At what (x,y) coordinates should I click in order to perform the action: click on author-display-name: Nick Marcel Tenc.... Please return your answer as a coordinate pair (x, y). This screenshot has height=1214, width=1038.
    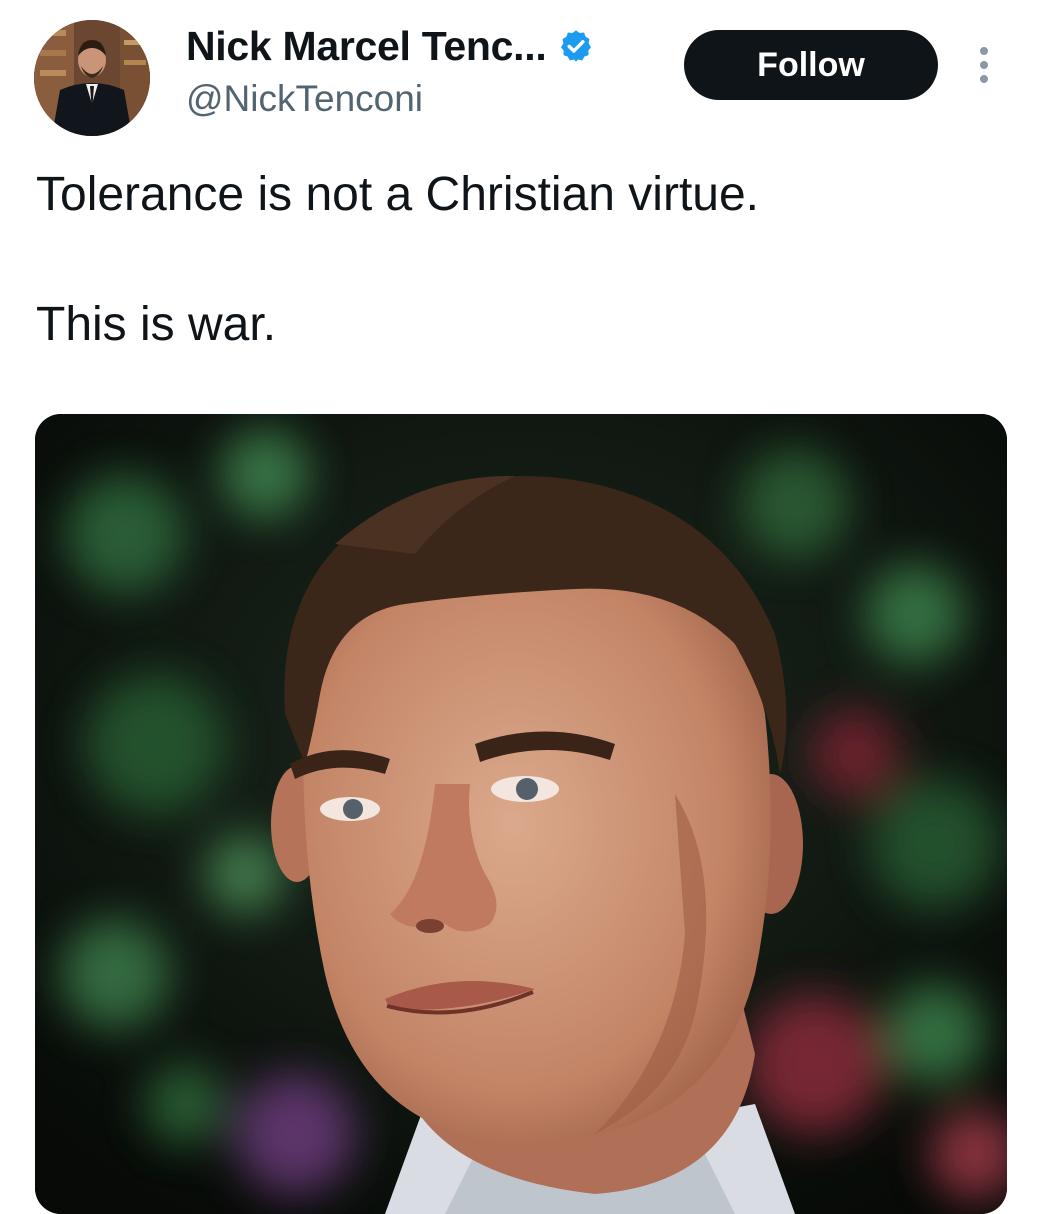
    Looking at the image, I should click on (366, 46).